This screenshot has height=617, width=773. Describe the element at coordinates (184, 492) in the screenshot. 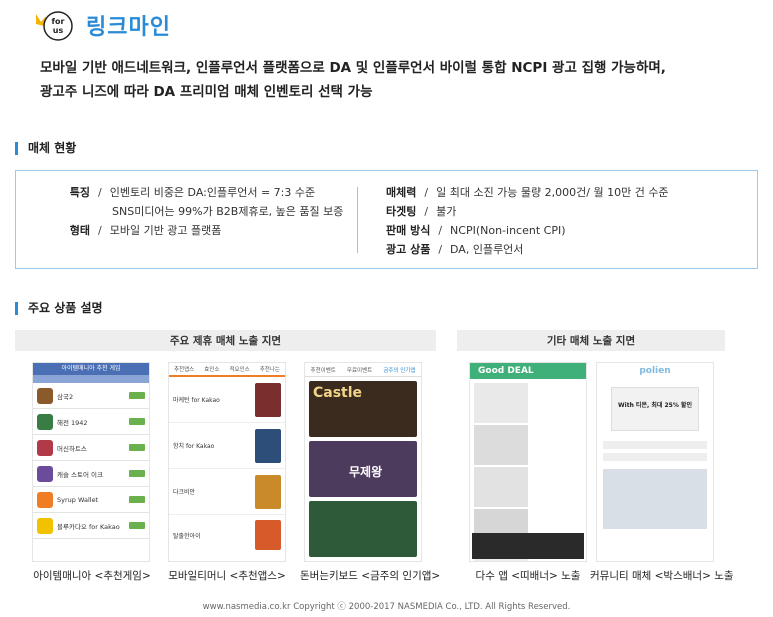

I see `shot-item: 다크비안` at that location.